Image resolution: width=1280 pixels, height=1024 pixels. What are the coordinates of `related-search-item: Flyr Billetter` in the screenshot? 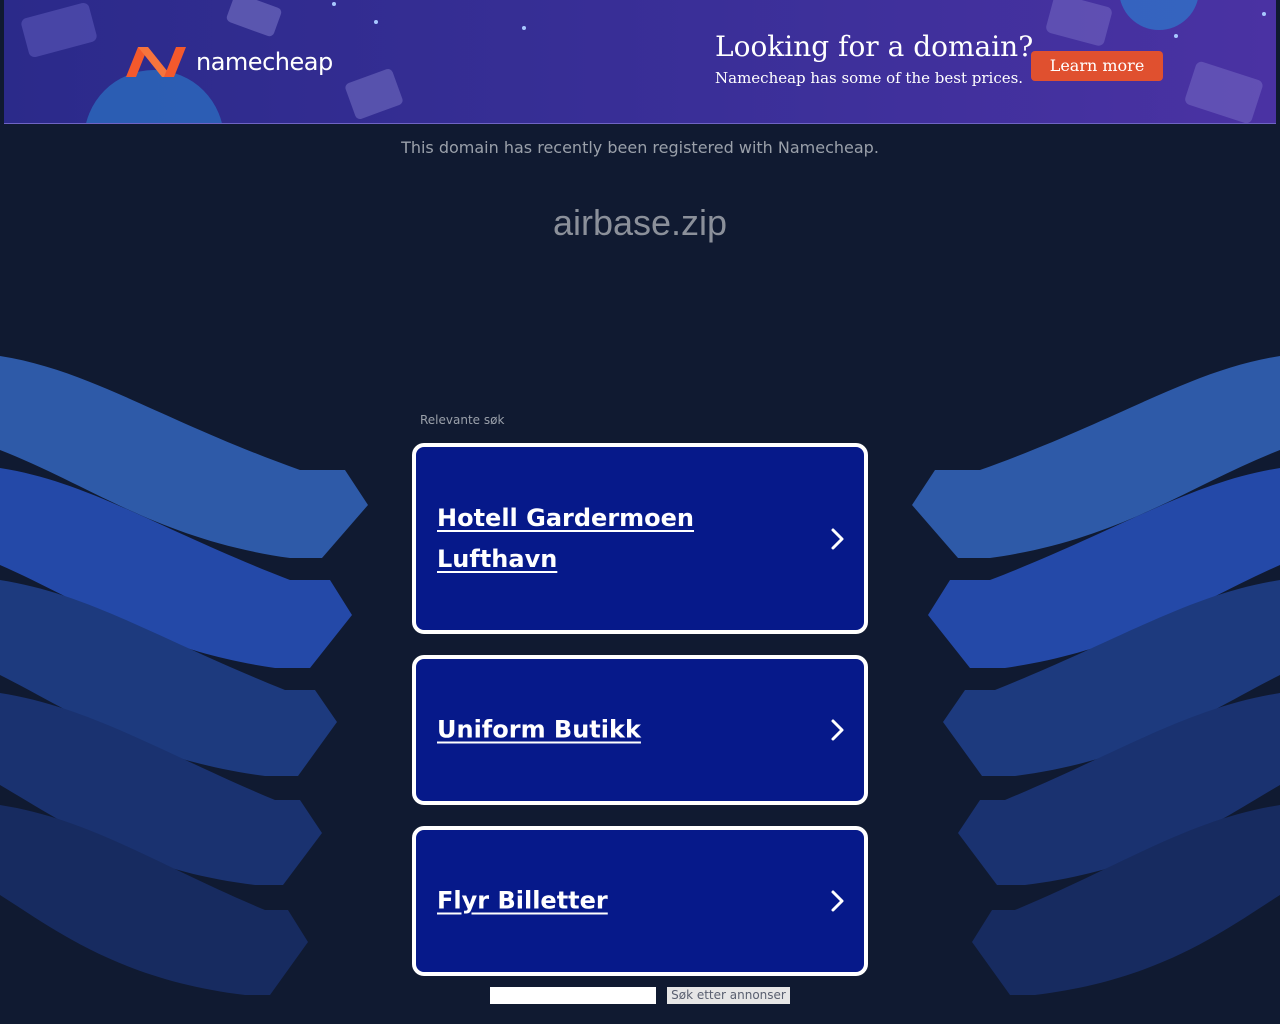 It's located at (640, 901).